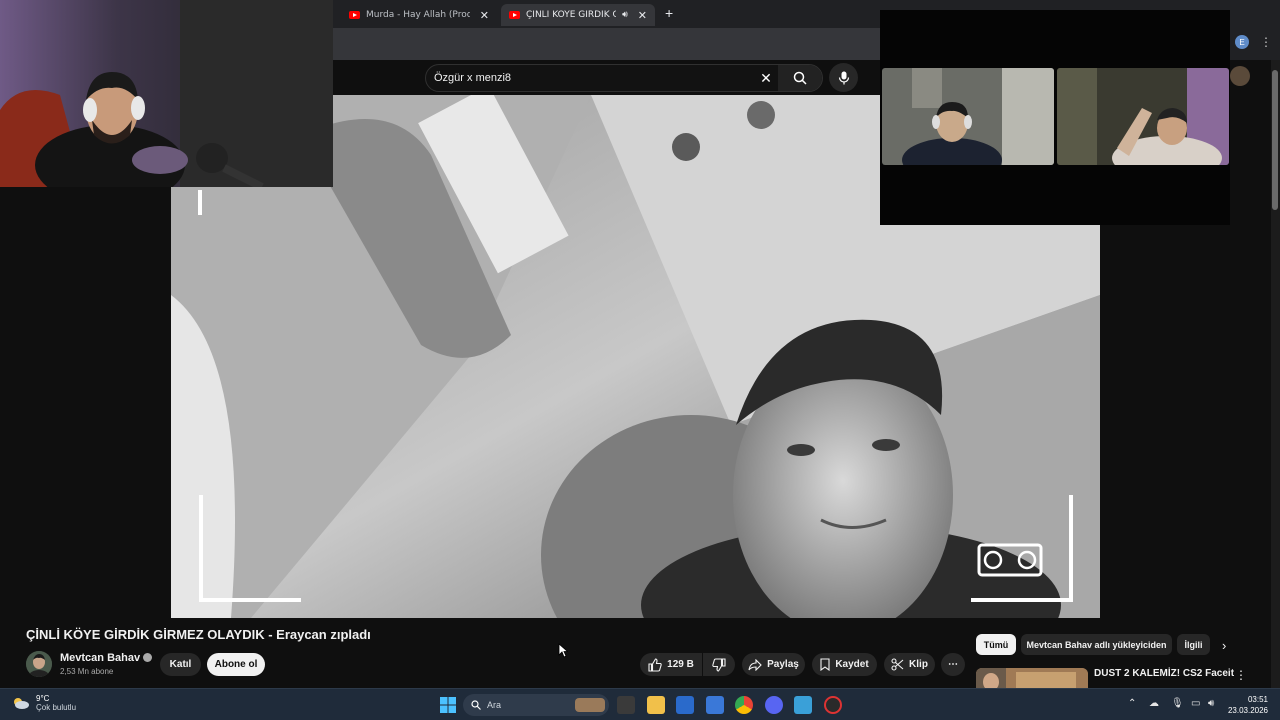  I want to click on webcam-frame, so click(166, 93).